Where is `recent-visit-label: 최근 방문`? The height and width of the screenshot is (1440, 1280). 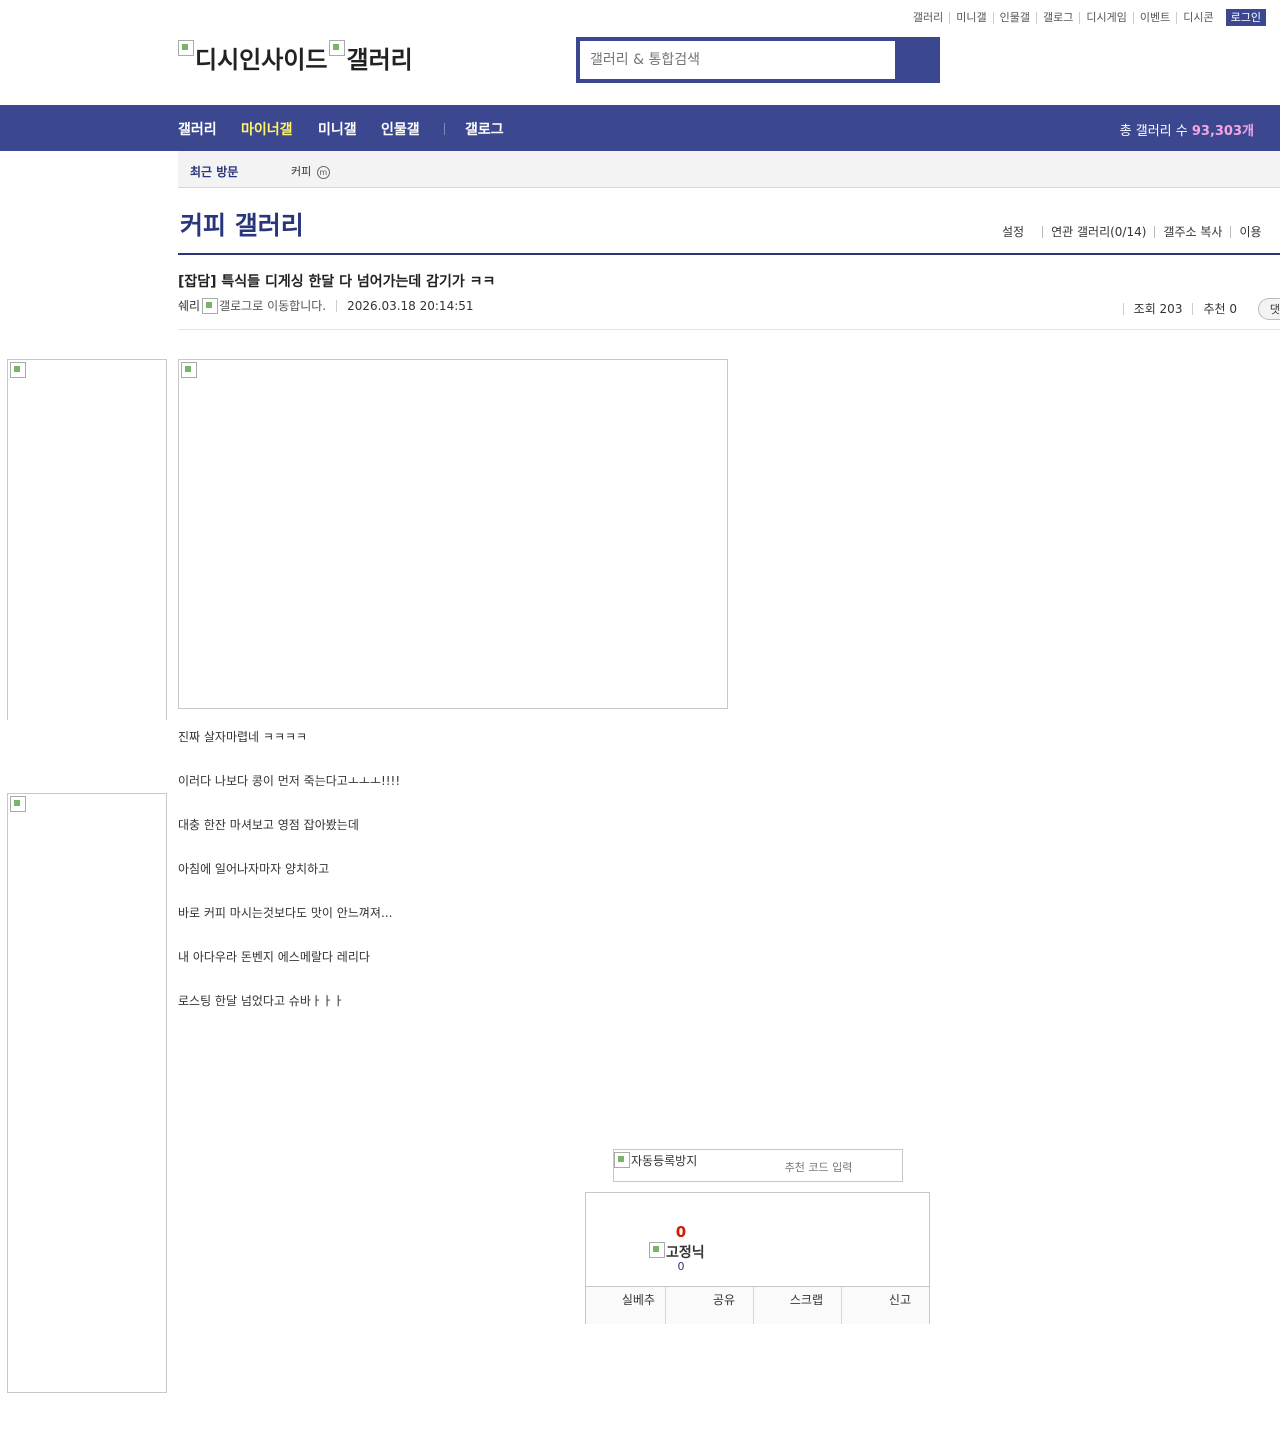
recent-visit-label: 최근 방문 is located at coordinates (214, 171).